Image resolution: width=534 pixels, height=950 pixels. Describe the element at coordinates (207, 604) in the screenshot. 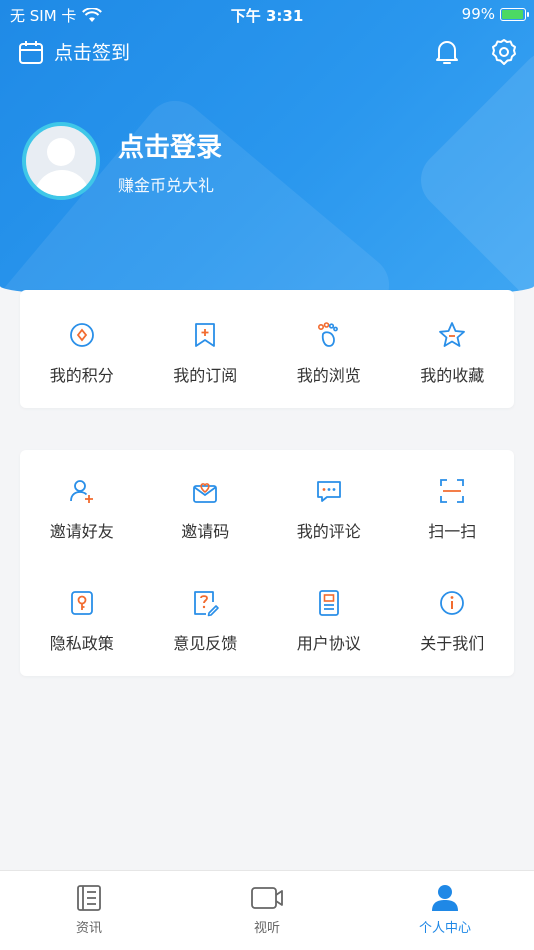

I see `feedback-icon` at that location.